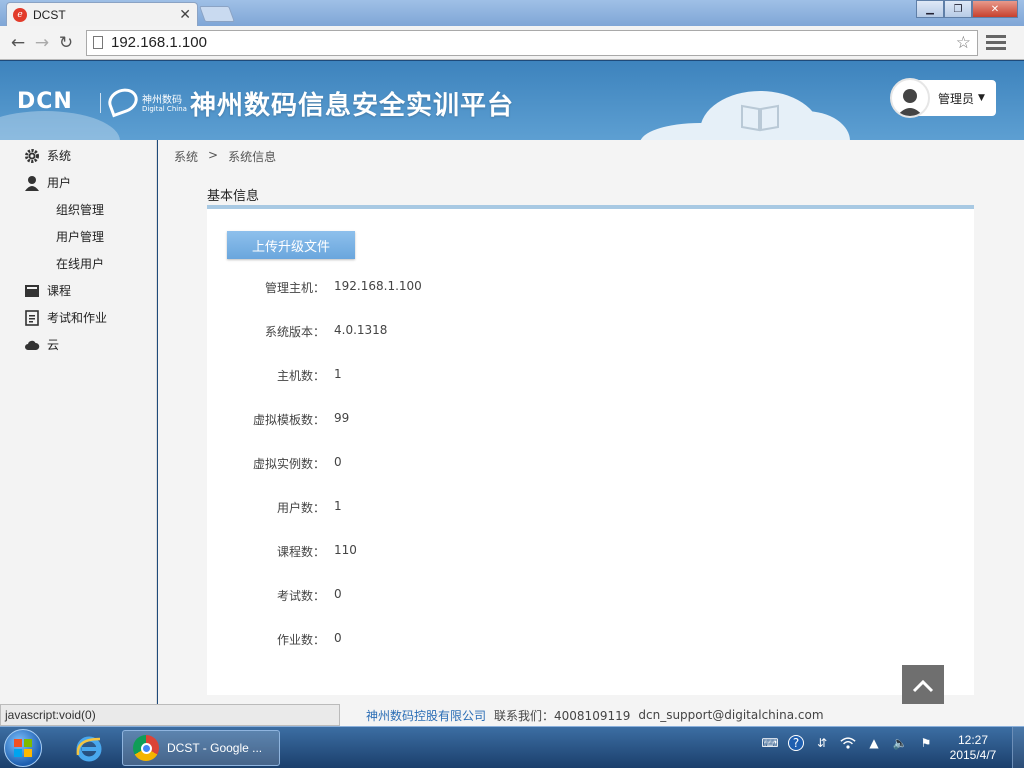 Image resolution: width=1024 pixels, height=768 pixels. What do you see at coordinates (18, 43) in the screenshot?
I see `back-arrow-icon: ←` at bounding box center [18, 43].